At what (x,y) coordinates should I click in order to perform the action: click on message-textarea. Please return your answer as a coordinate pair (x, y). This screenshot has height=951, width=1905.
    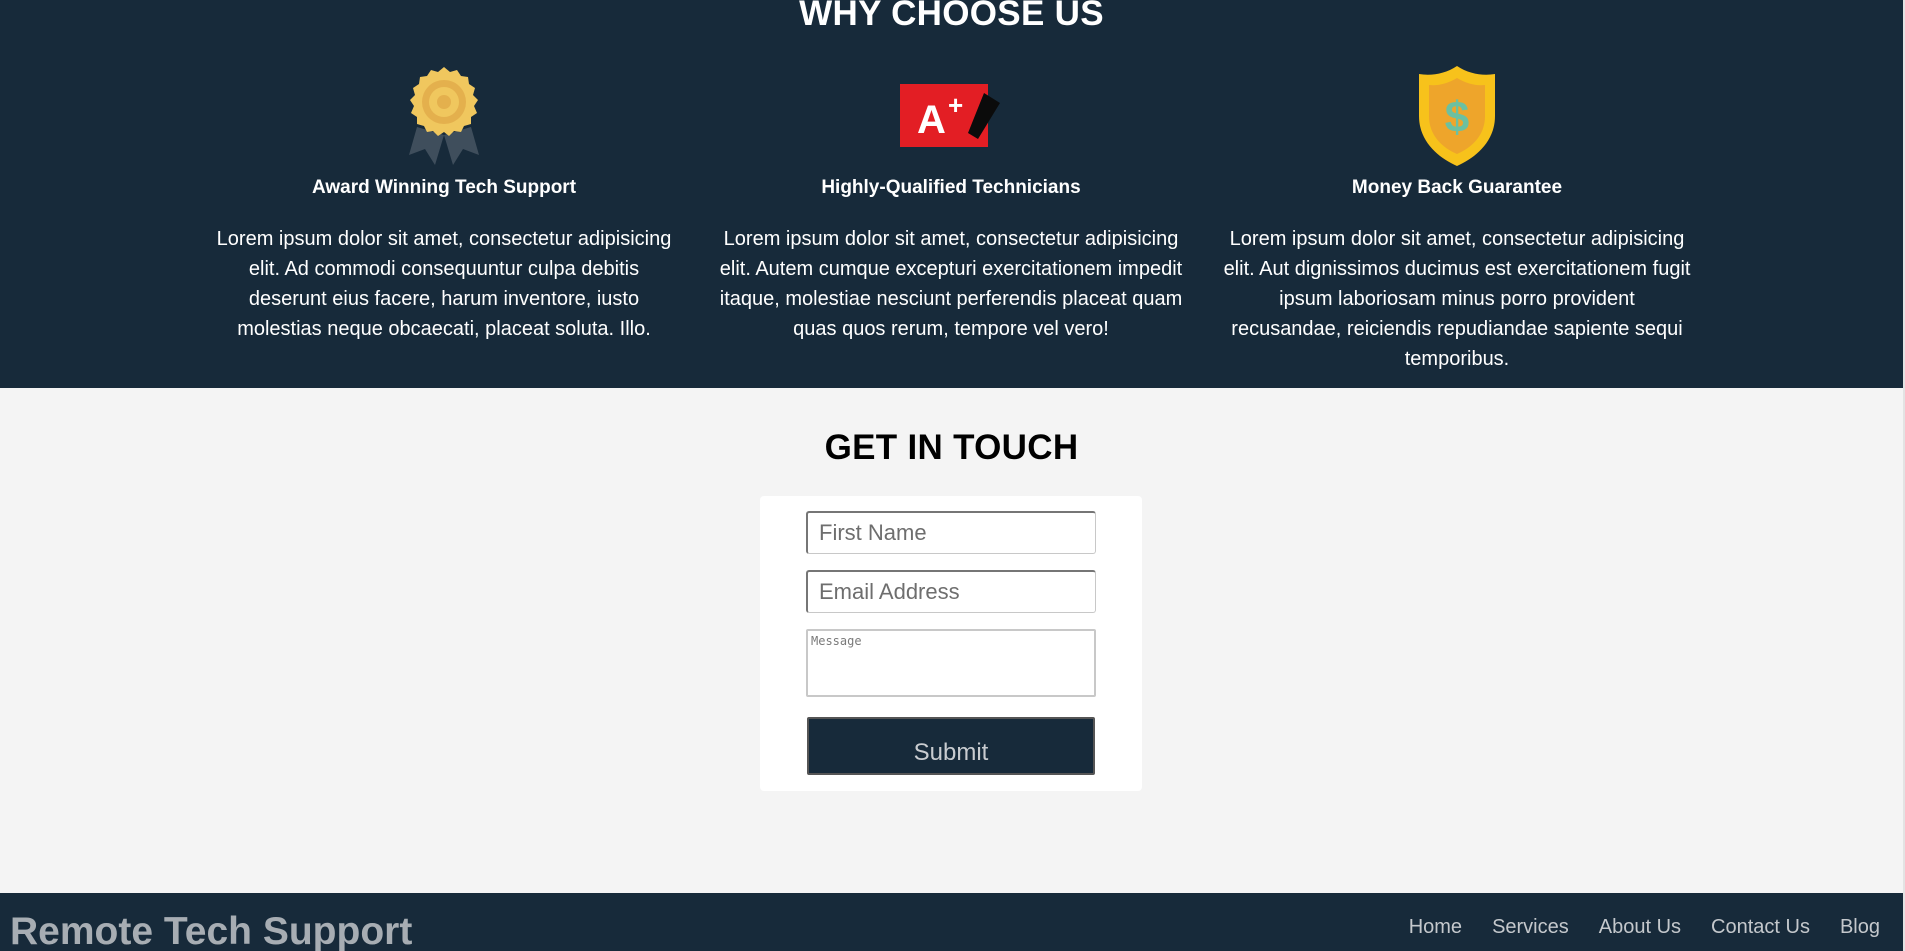
    Looking at the image, I should click on (951, 663).